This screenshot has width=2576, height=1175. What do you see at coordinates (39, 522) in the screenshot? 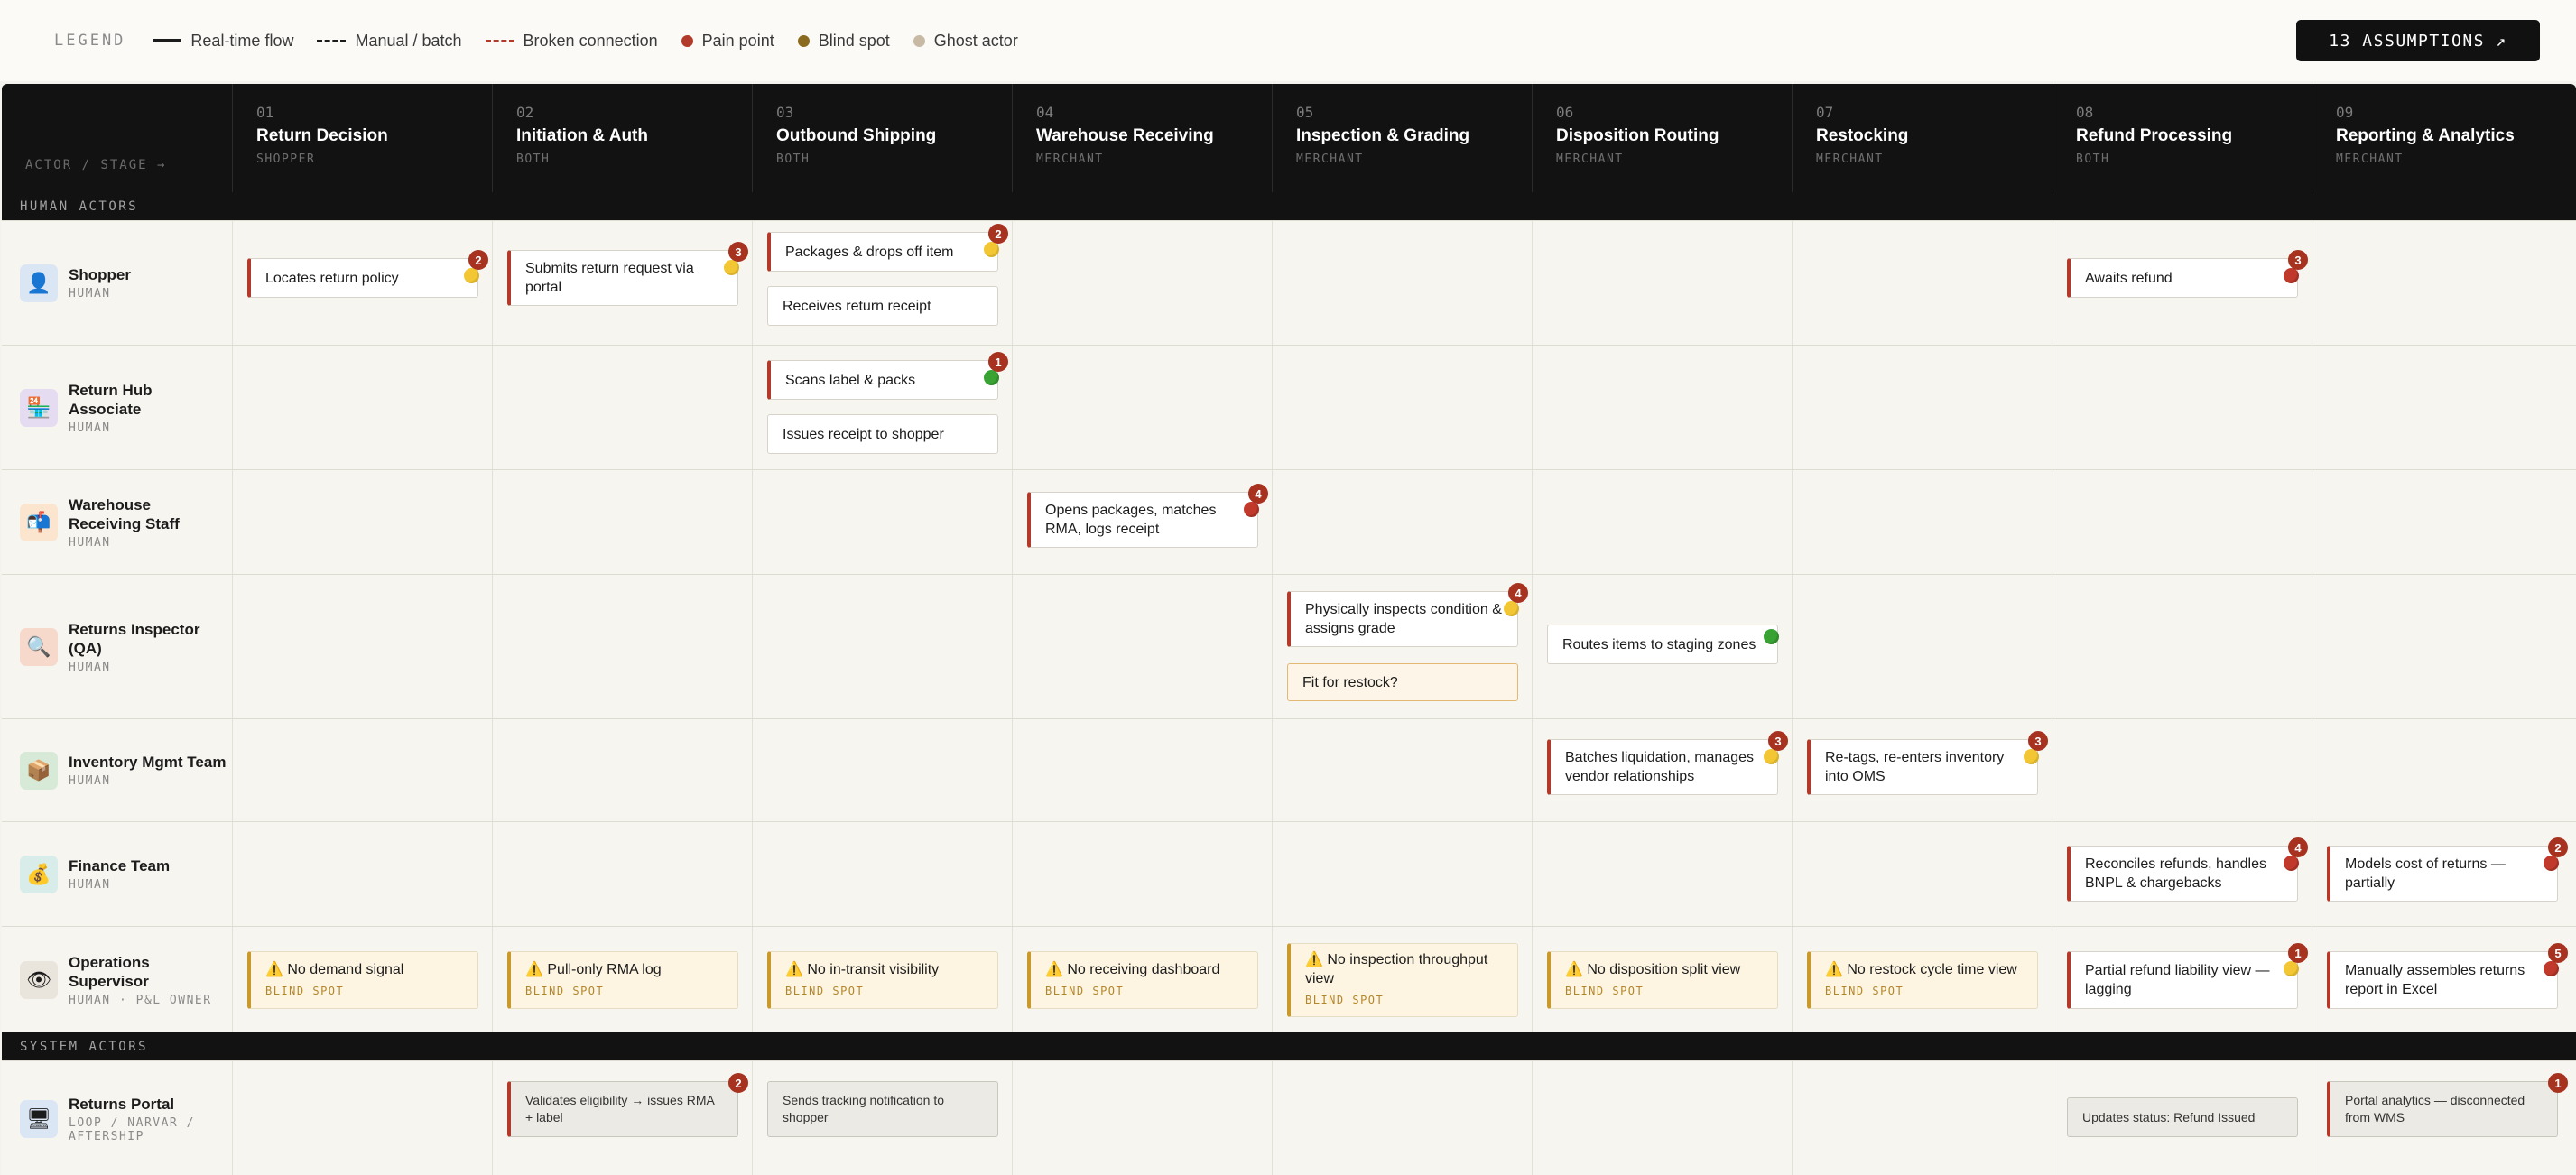
I see `mailbox-icon: 📬` at bounding box center [39, 522].